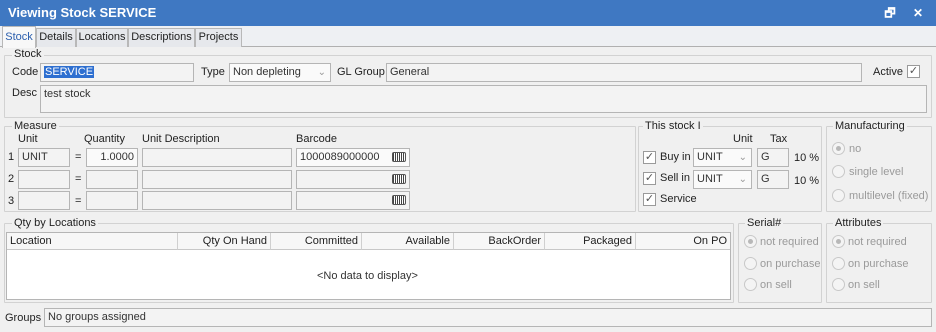  What do you see at coordinates (11, 179) in the screenshot?
I see `measure-row-number: 2` at bounding box center [11, 179].